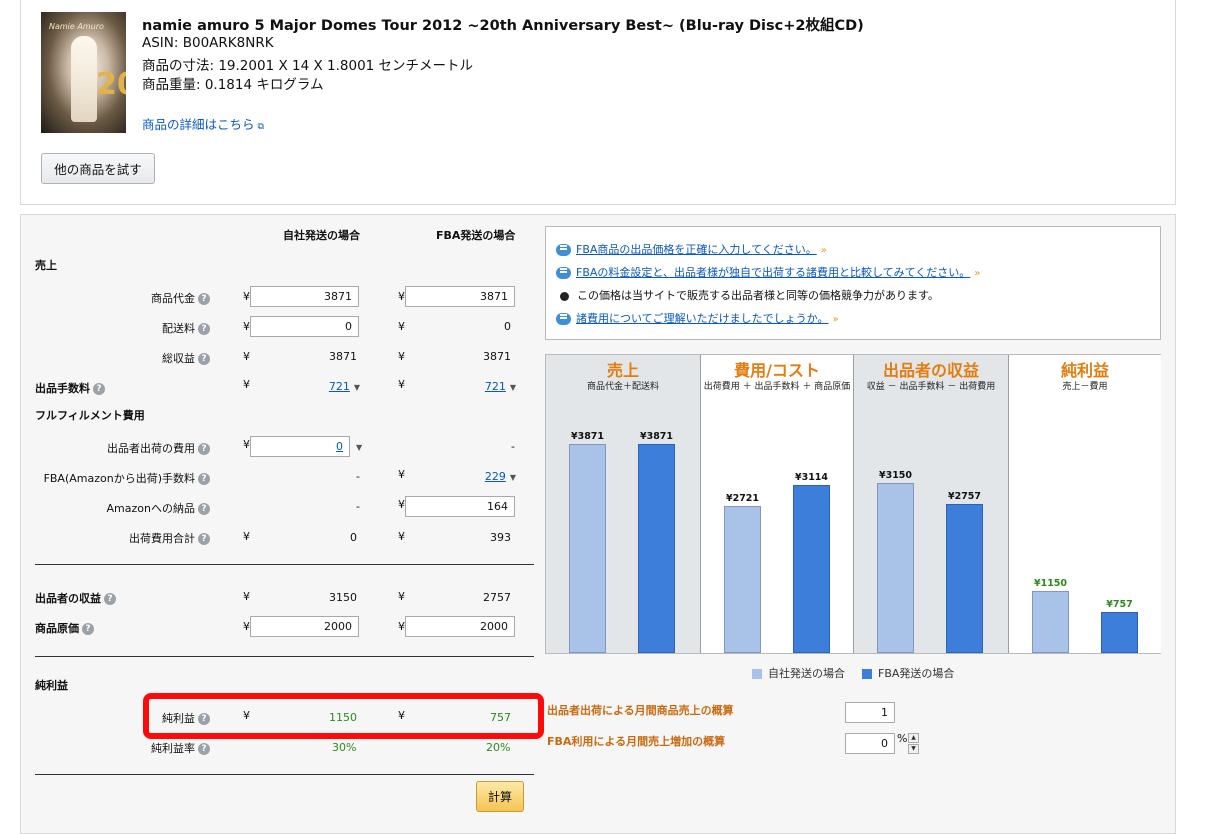 The height and width of the screenshot is (834, 1211). I want to click on chart-category-title: 純利益, so click(1084, 370).